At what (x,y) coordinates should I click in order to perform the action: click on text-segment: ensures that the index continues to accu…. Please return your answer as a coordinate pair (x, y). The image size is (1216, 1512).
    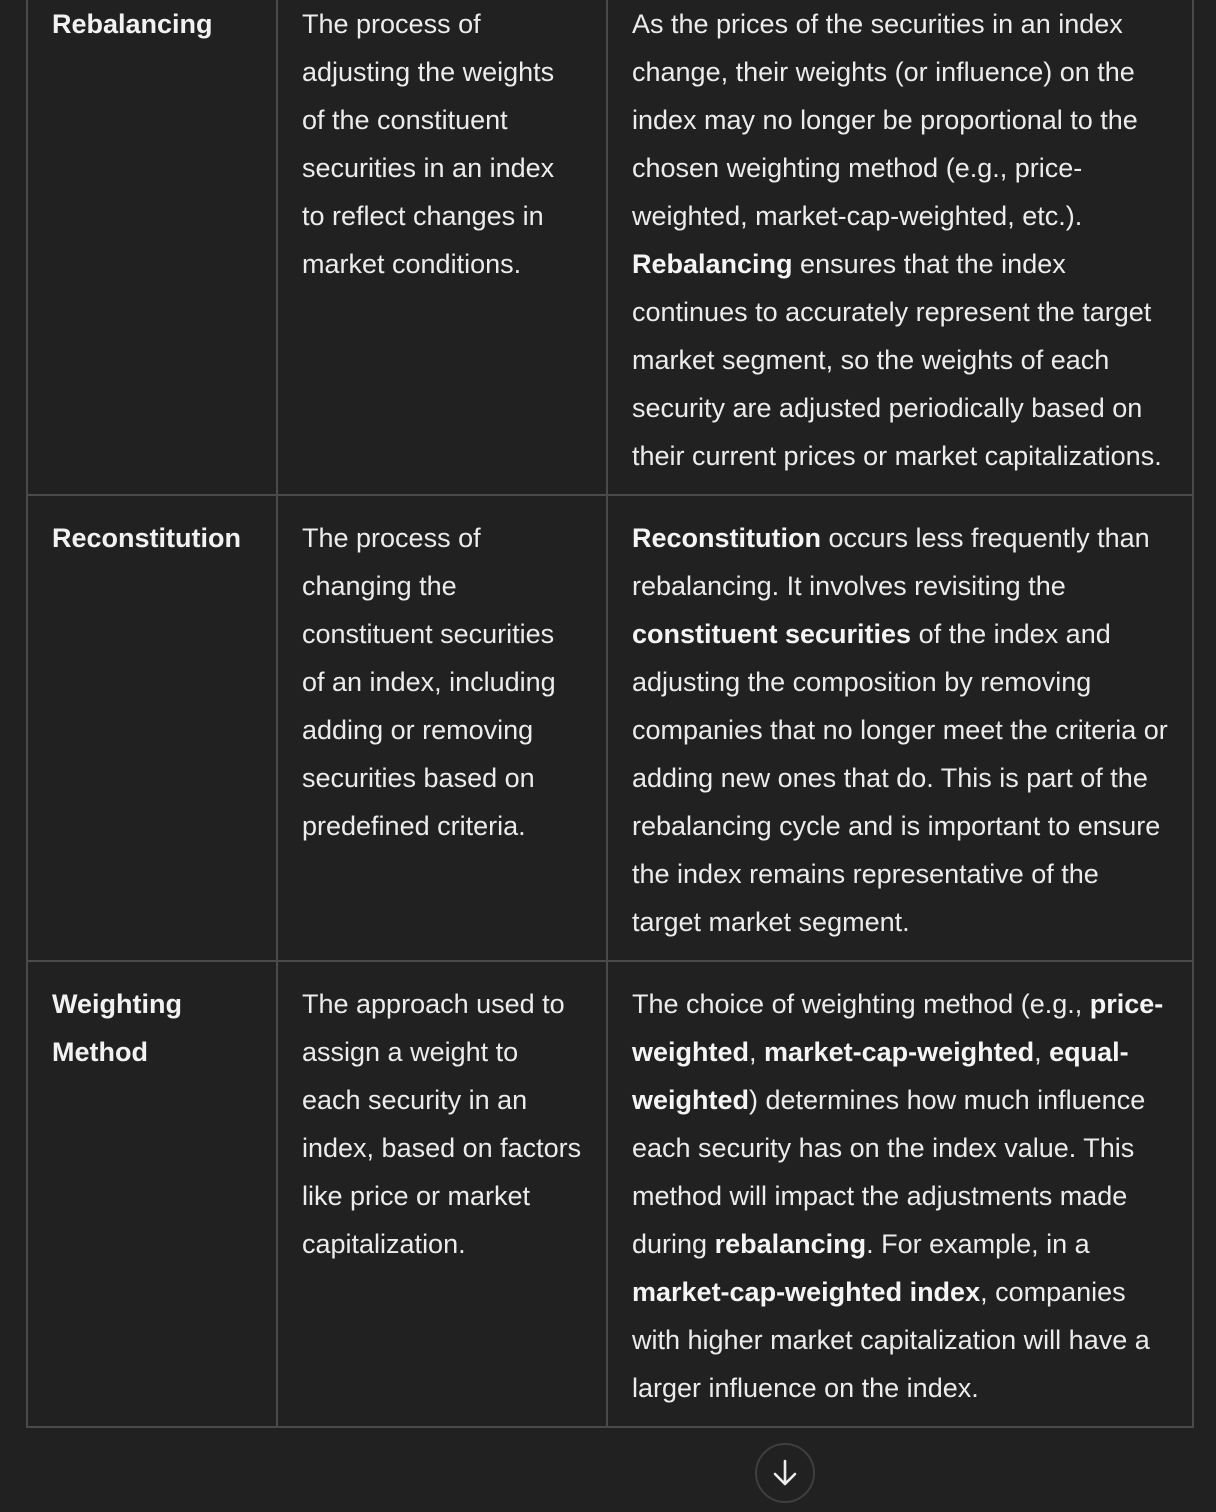
    Looking at the image, I should click on (897, 360).